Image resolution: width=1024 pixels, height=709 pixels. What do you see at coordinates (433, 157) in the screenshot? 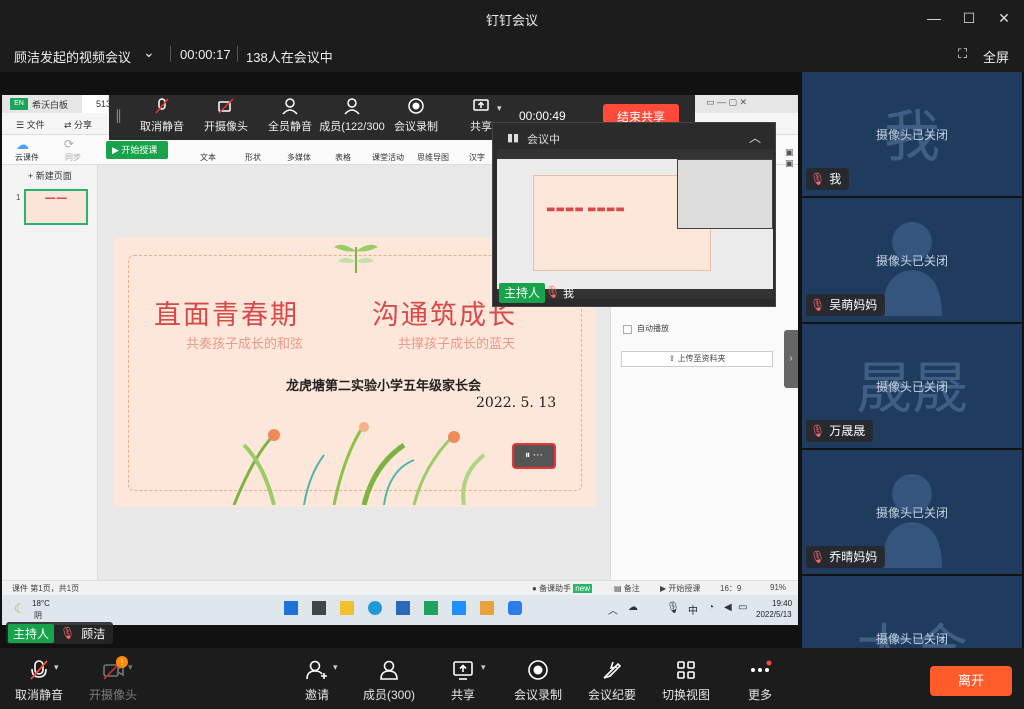
I see `tool-mindmap: 思维导图` at bounding box center [433, 157].